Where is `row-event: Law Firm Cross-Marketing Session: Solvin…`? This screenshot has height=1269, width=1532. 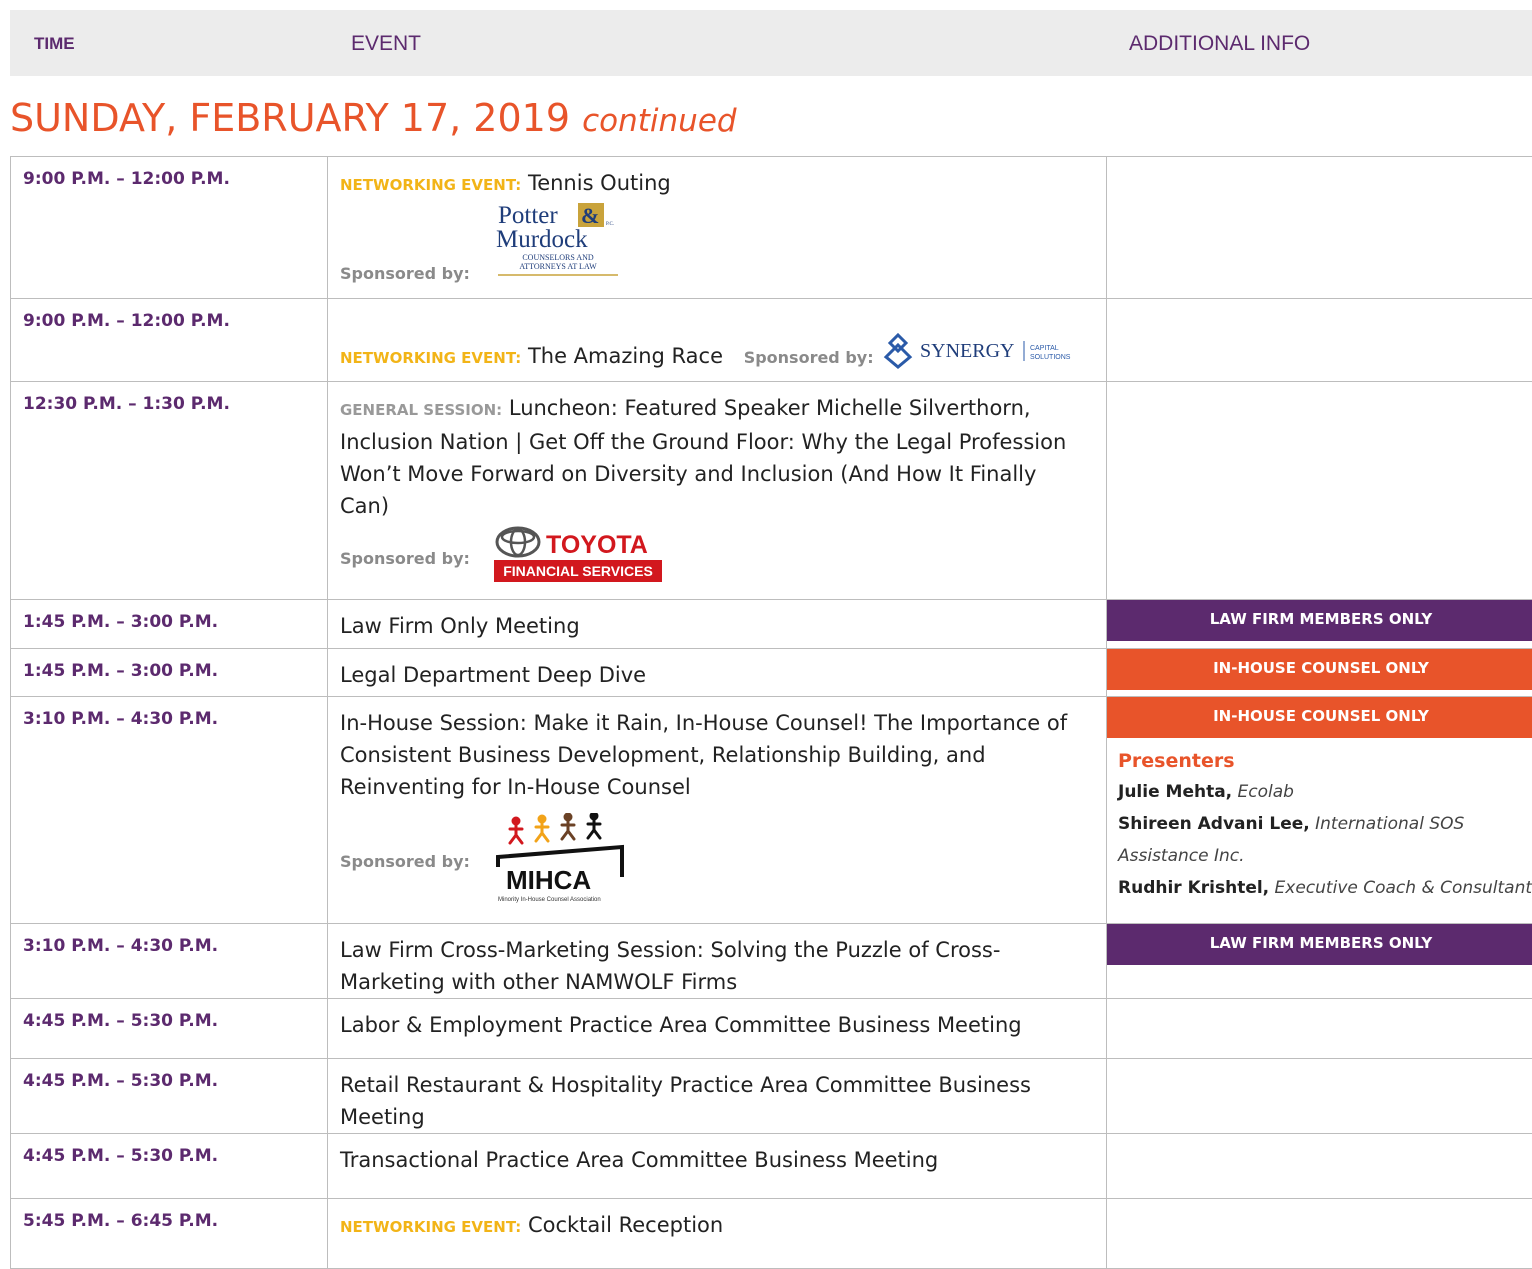
row-event: Law Firm Cross-Marketing Session: Solvin… is located at coordinates (717, 961).